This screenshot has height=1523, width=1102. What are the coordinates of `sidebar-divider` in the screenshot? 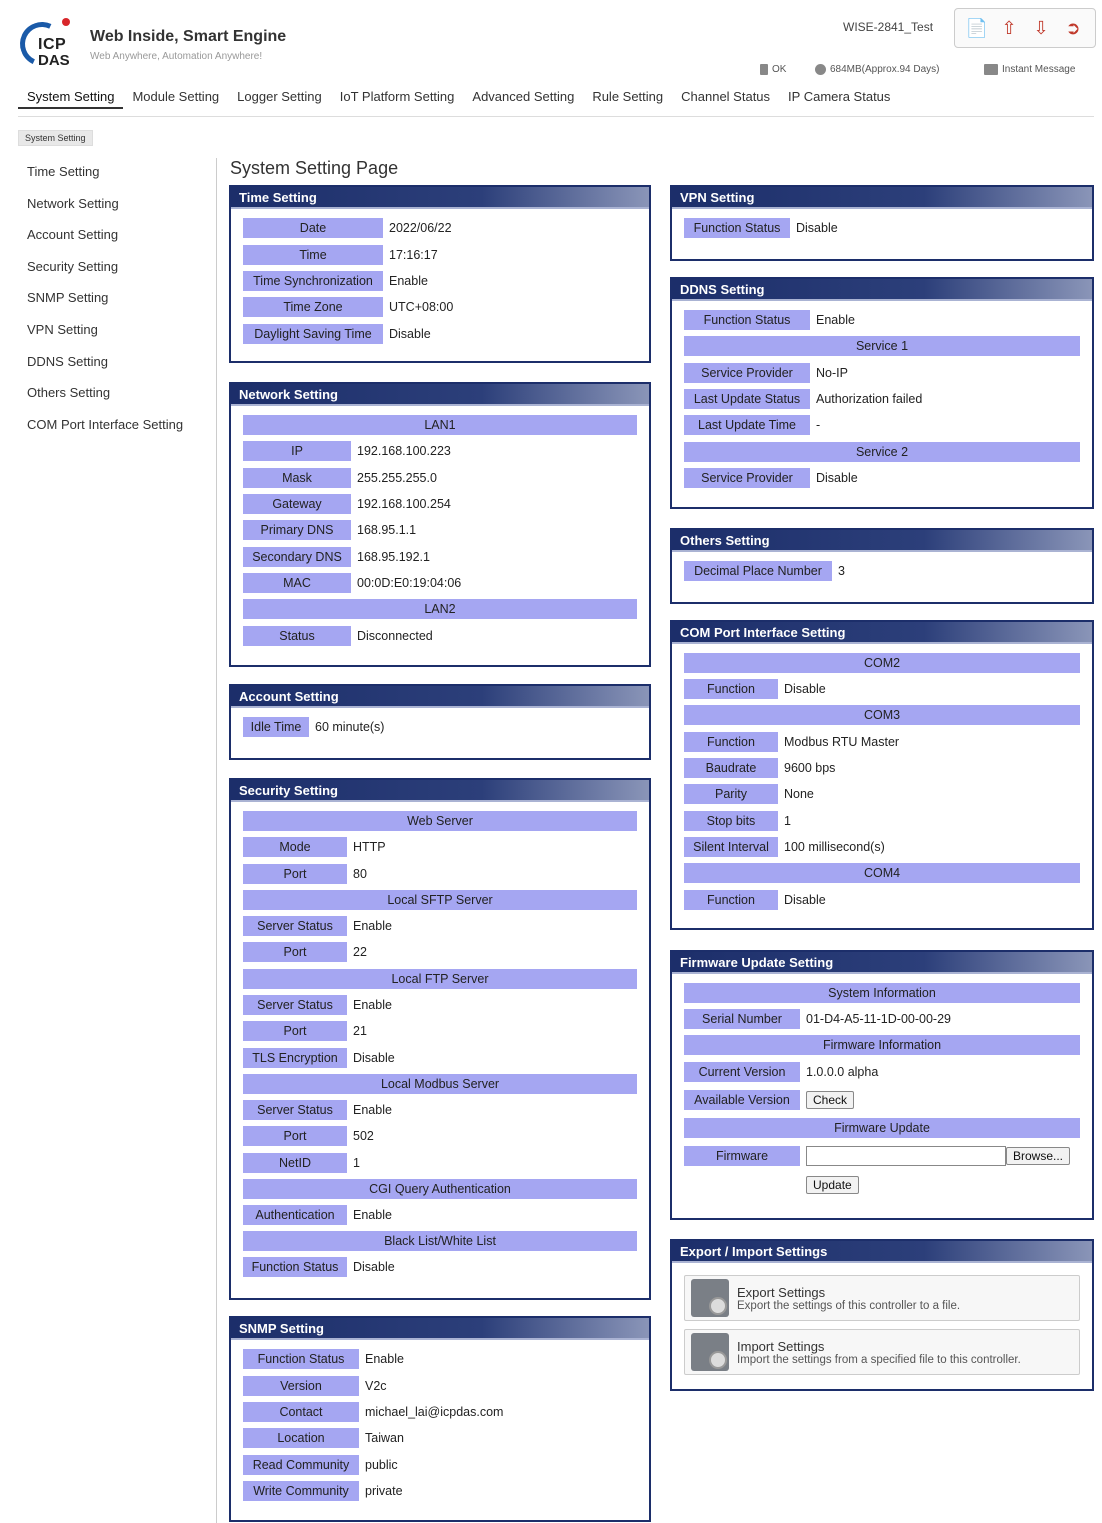 It's located at (216, 840).